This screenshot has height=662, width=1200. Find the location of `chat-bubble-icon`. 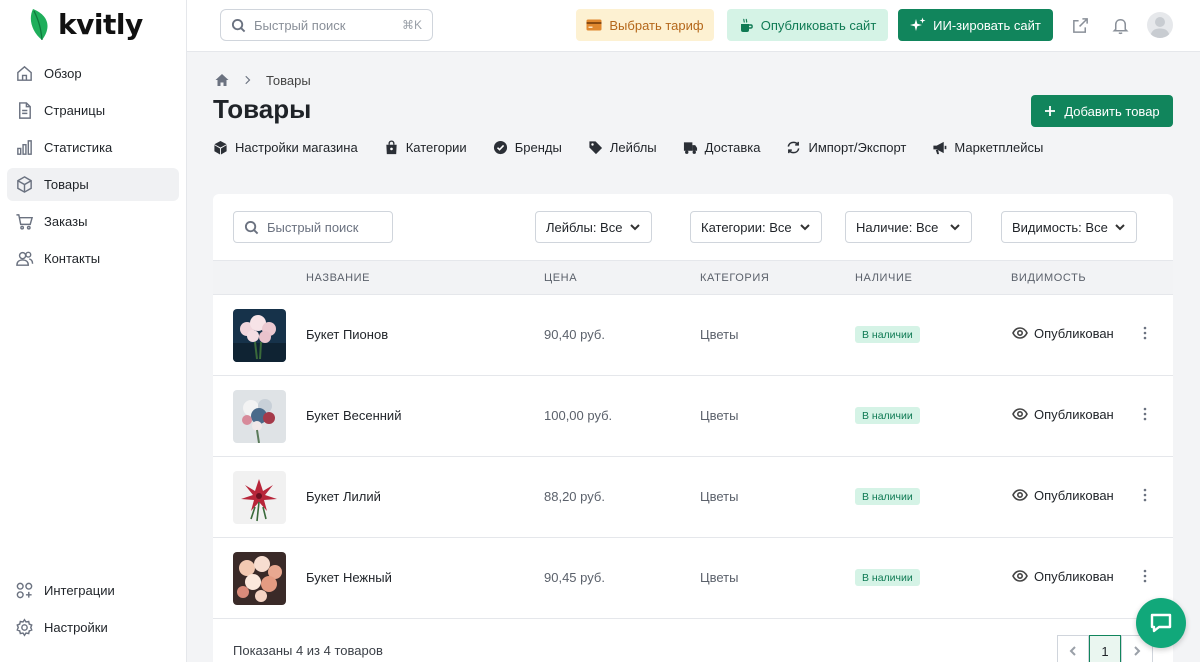

chat-bubble-icon is located at coordinates (1161, 623).